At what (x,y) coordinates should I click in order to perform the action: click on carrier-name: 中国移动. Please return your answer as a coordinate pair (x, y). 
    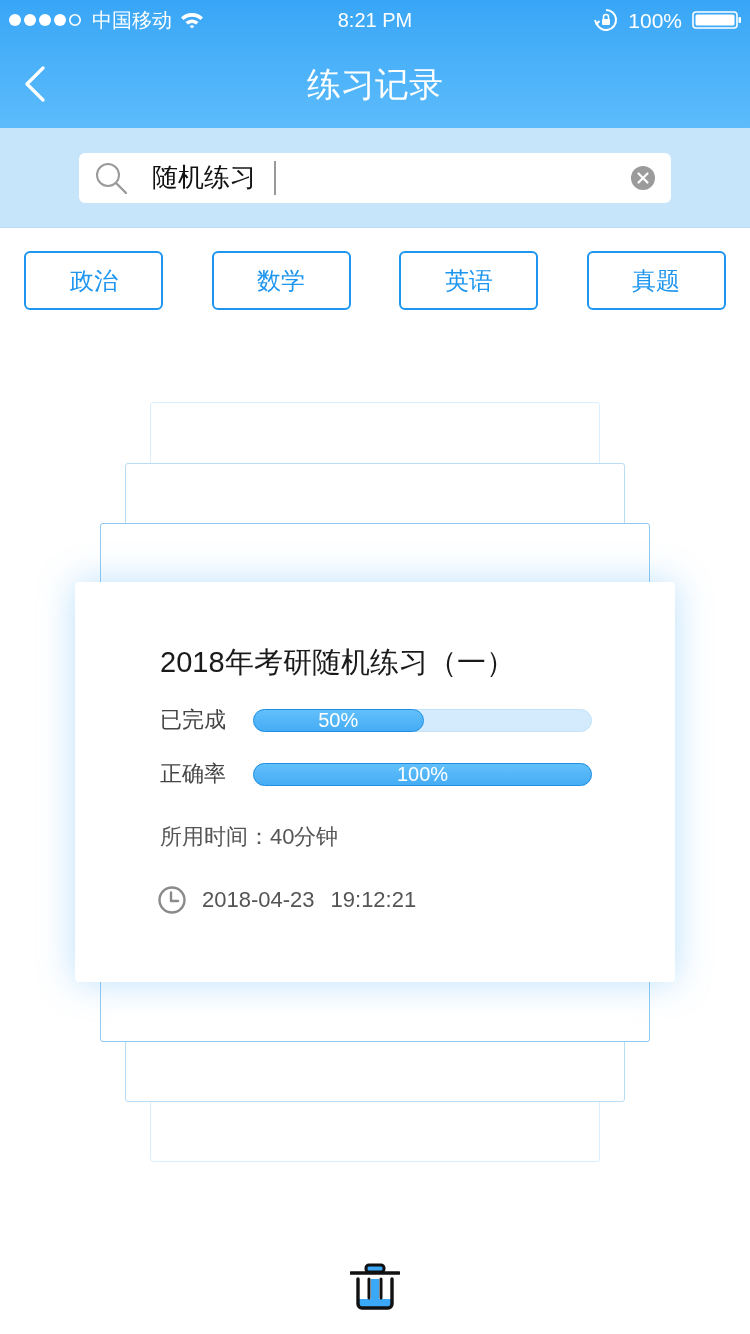
    Looking at the image, I should click on (132, 20).